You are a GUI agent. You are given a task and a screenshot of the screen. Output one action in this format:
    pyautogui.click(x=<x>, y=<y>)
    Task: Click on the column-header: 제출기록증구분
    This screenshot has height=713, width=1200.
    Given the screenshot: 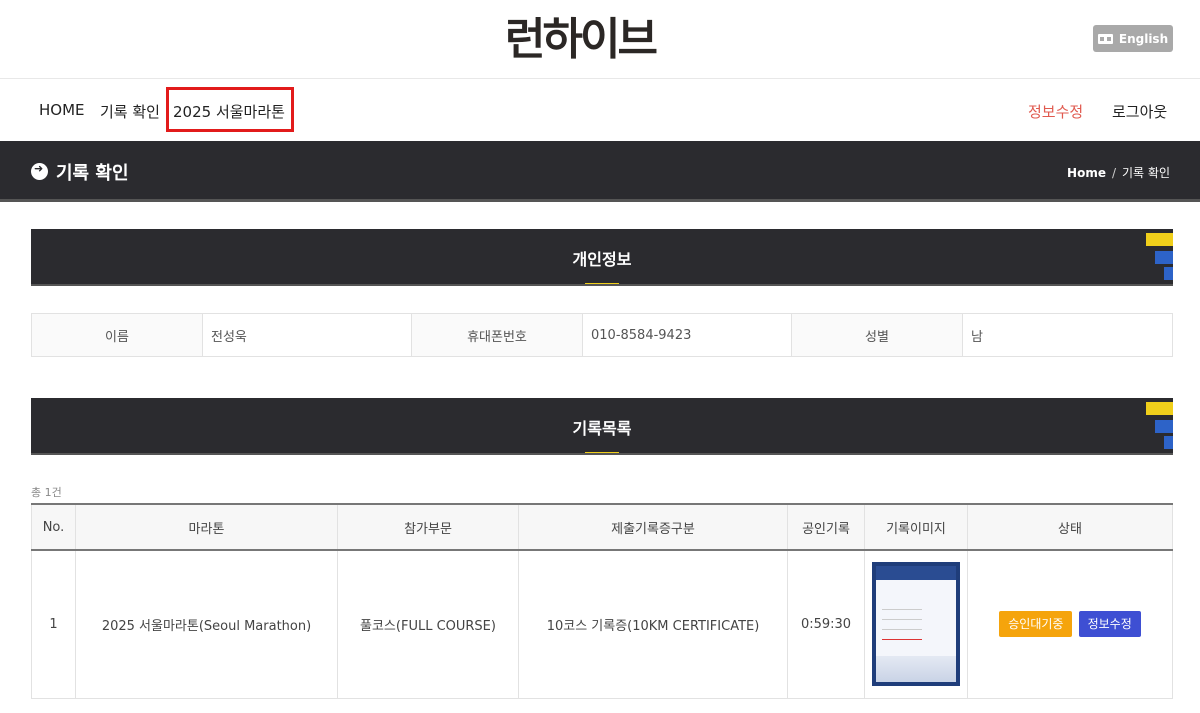 What is the action you would take?
    pyautogui.click(x=653, y=527)
    